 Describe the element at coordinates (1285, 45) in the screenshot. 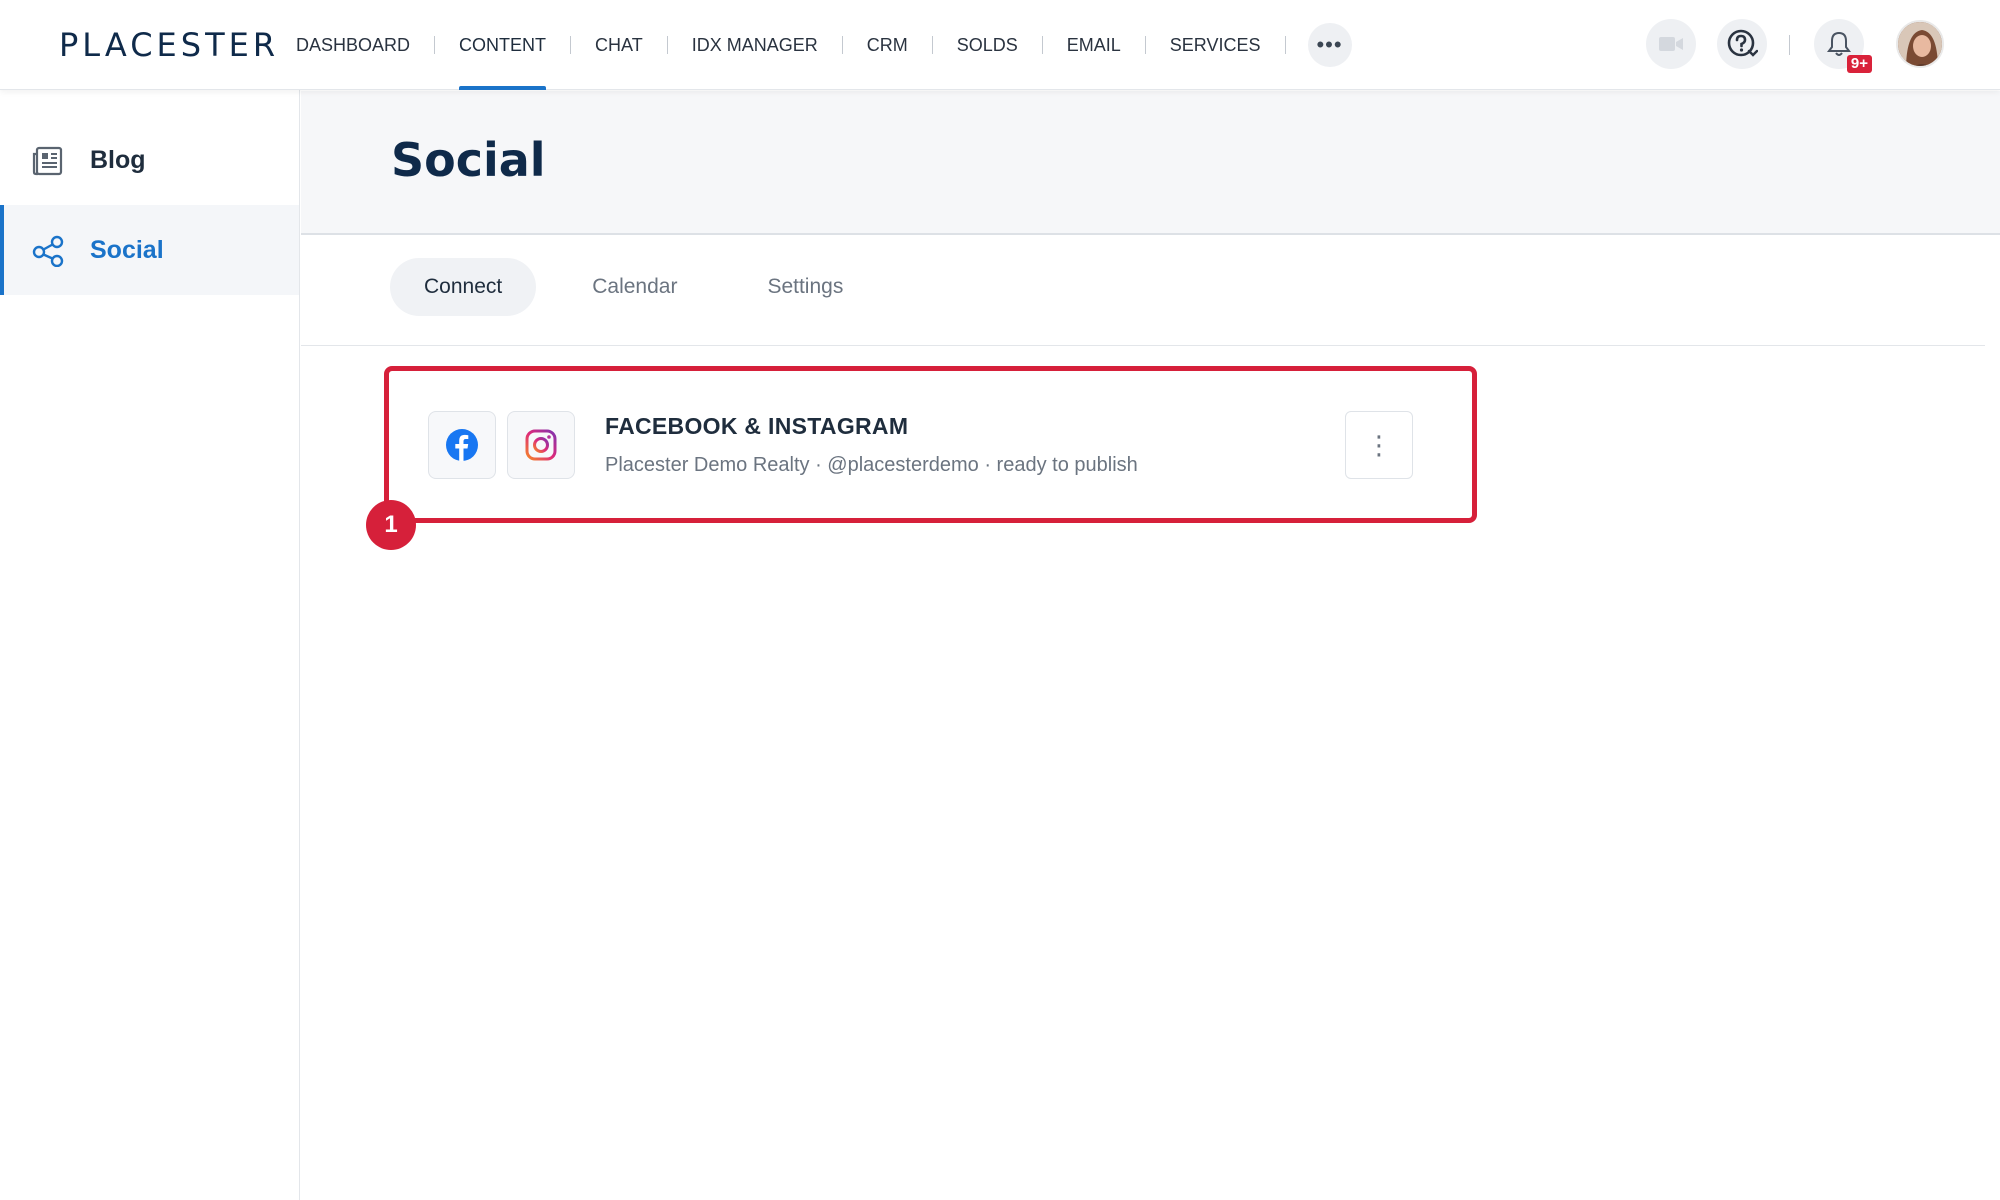

I see `nav-separator` at that location.